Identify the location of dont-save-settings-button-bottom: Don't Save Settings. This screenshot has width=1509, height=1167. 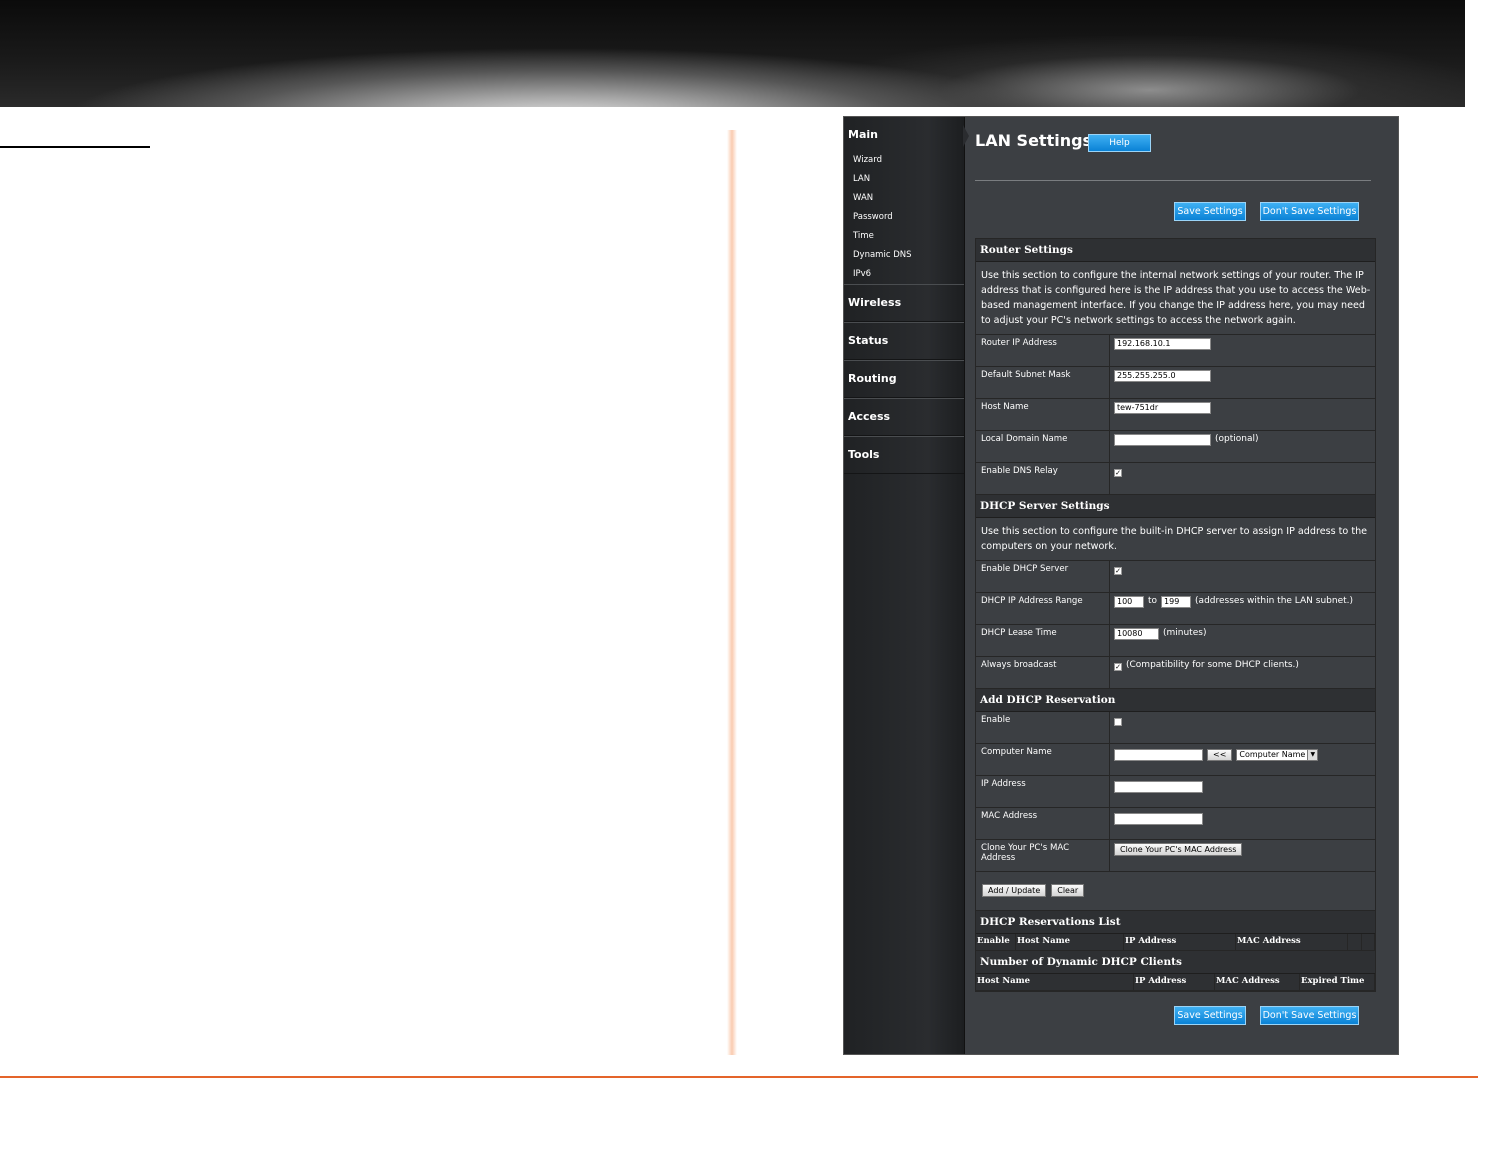
(1309, 1015).